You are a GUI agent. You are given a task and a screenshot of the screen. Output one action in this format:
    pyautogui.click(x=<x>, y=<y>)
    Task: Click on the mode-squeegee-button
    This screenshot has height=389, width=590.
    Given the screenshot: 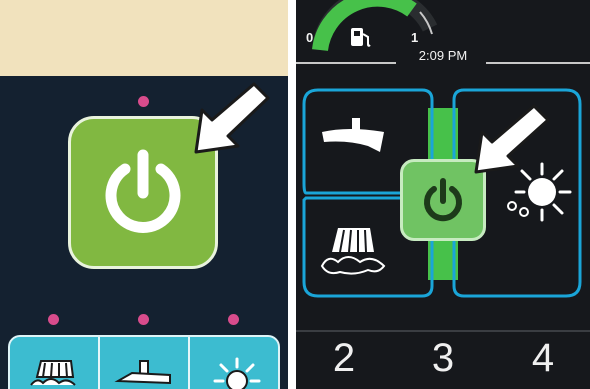 What is the action you would take?
    pyautogui.click(x=143, y=363)
    